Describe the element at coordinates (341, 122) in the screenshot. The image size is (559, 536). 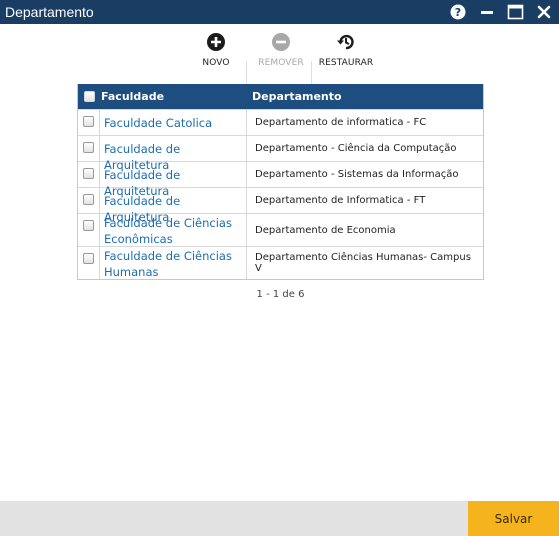
I see `departamento-cell: Departamento de informatica - FC` at that location.